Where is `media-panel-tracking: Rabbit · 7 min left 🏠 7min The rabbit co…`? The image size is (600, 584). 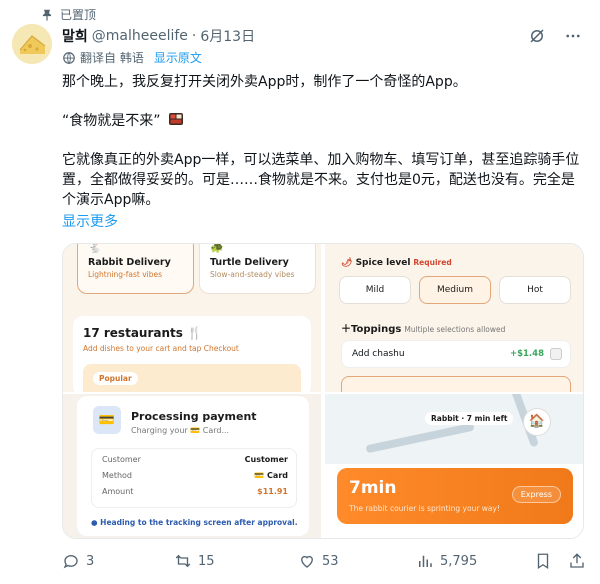
media-panel-tracking: Rabbit · 7 min left 🏠 7min The rabbit co… is located at coordinates (454, 466).